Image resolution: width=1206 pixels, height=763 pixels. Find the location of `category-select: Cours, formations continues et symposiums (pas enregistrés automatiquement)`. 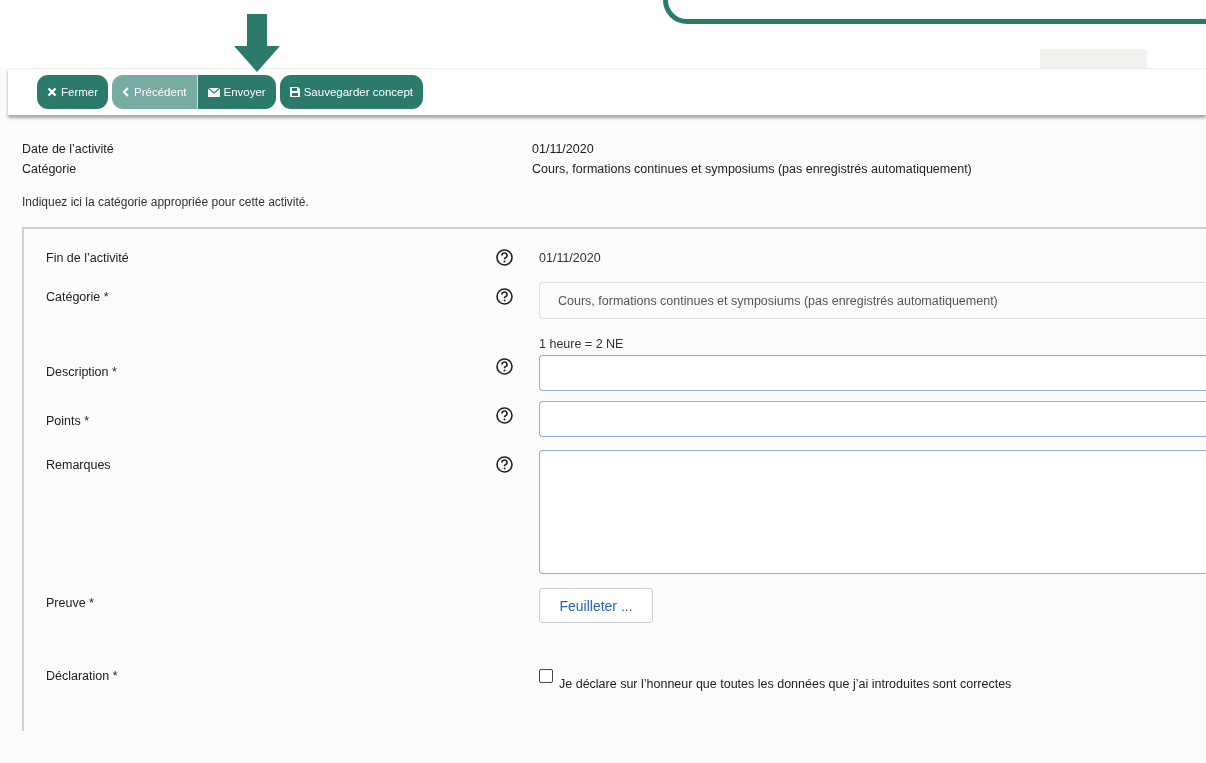

category-select: Cours, formations continues et symposiums (pas enregistrés automatiquement) is located at coordinates (872, 300).